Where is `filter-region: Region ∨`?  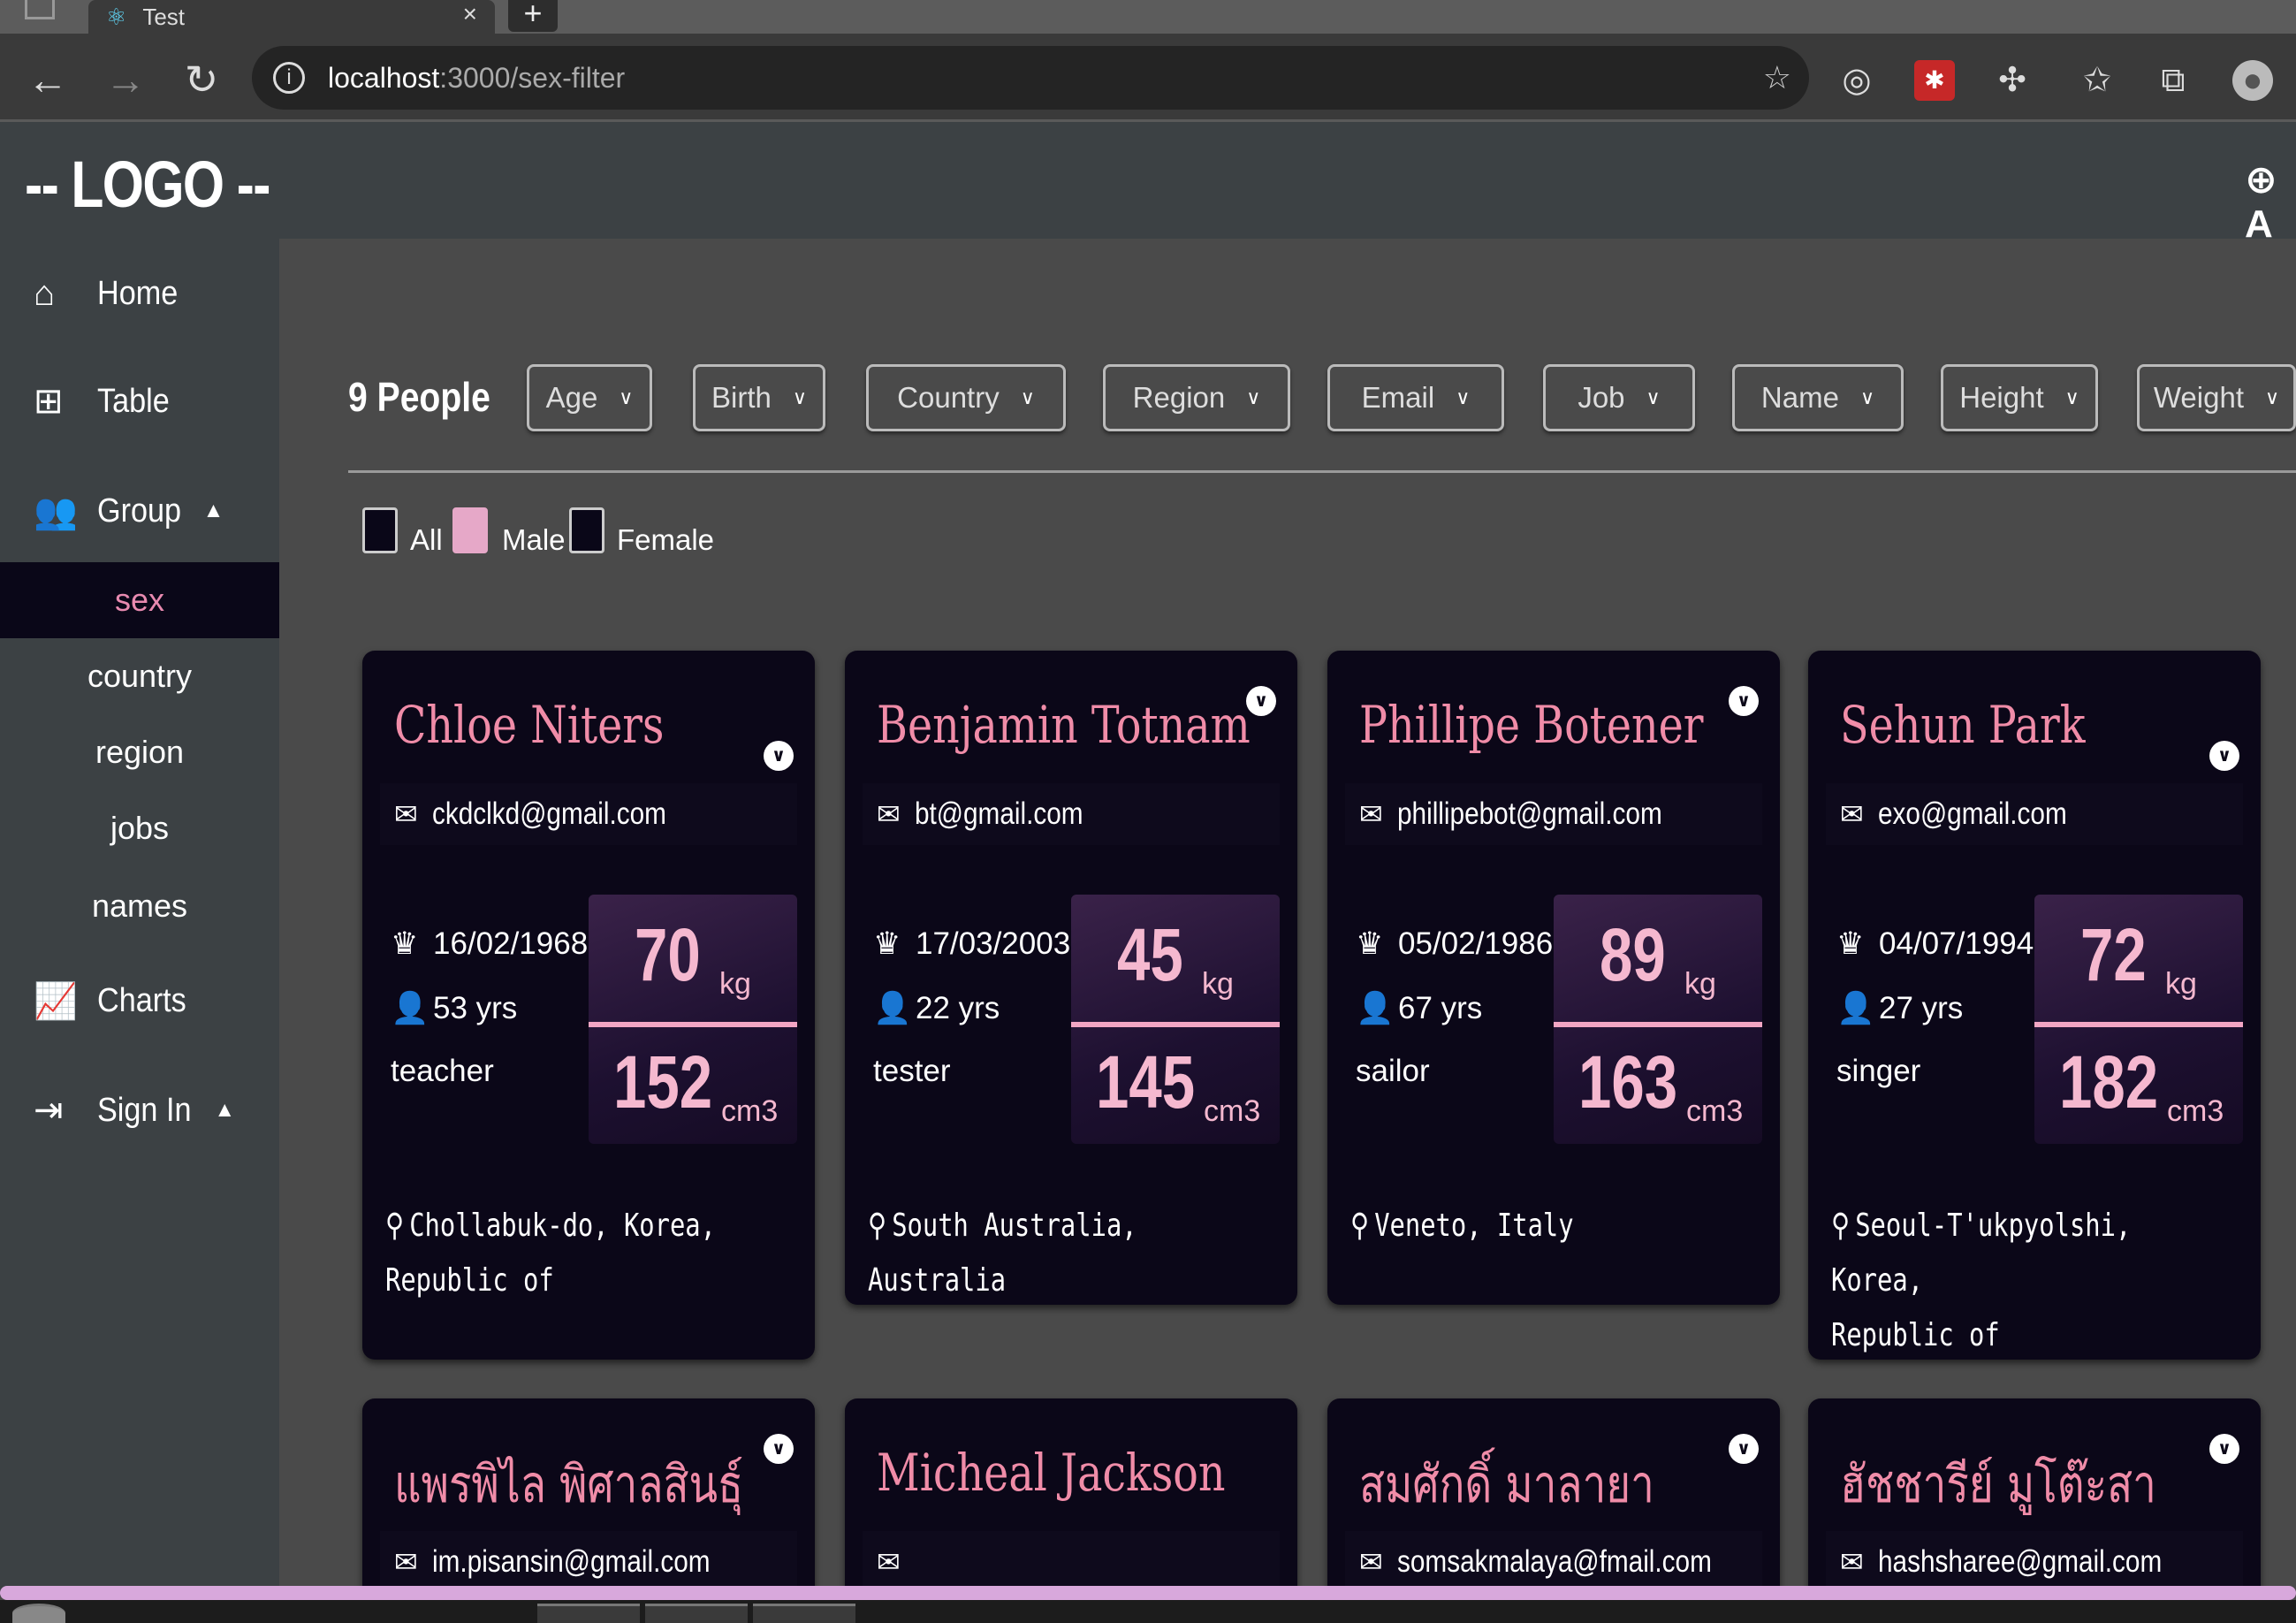
filter-region: Region ∨ is located at coordinates (1197, 398).